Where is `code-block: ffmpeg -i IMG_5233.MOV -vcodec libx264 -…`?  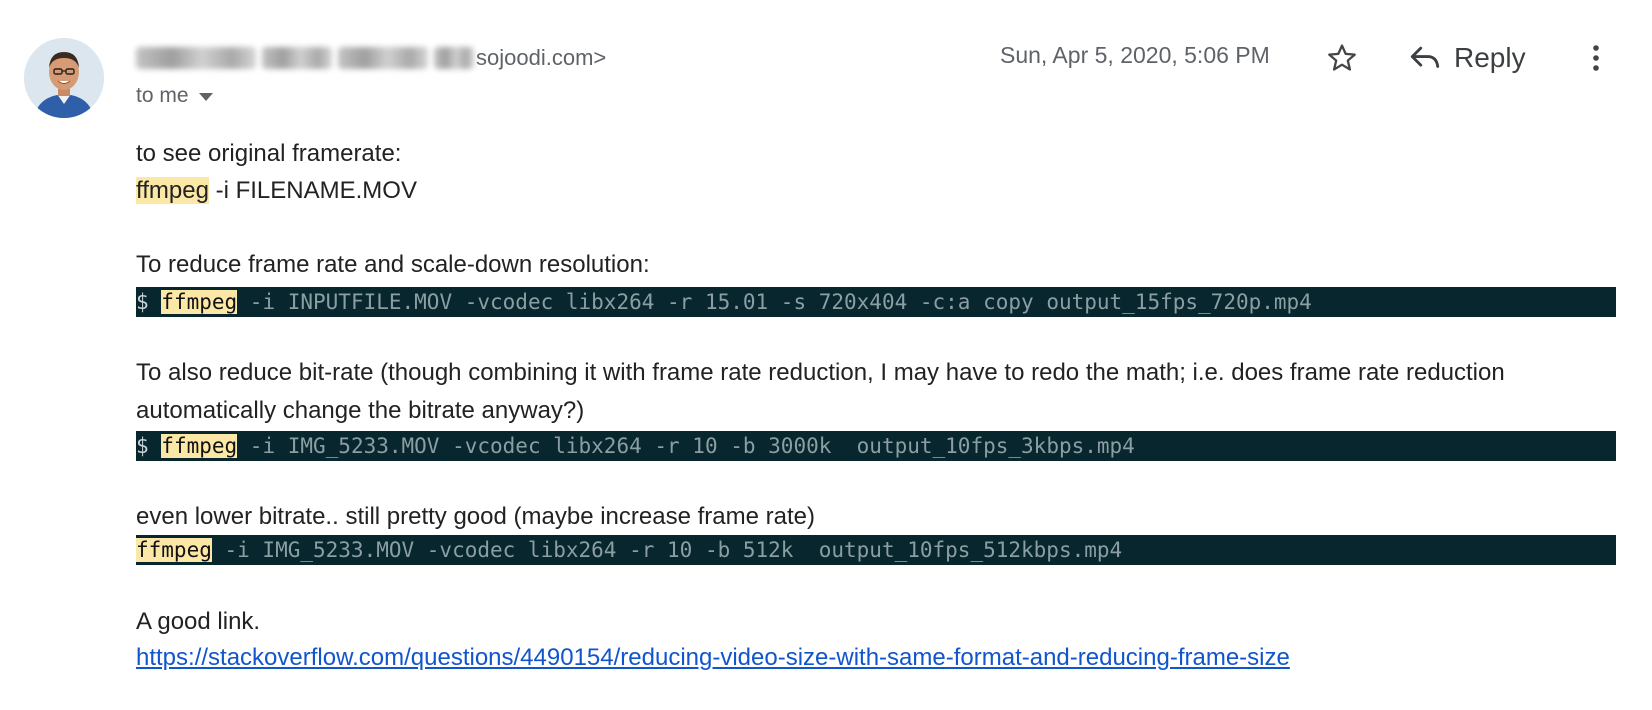
code-block: ffmpeg -i IMG_5233.MOV -vcodec libx264 -… is located at coordinates (876, 550).